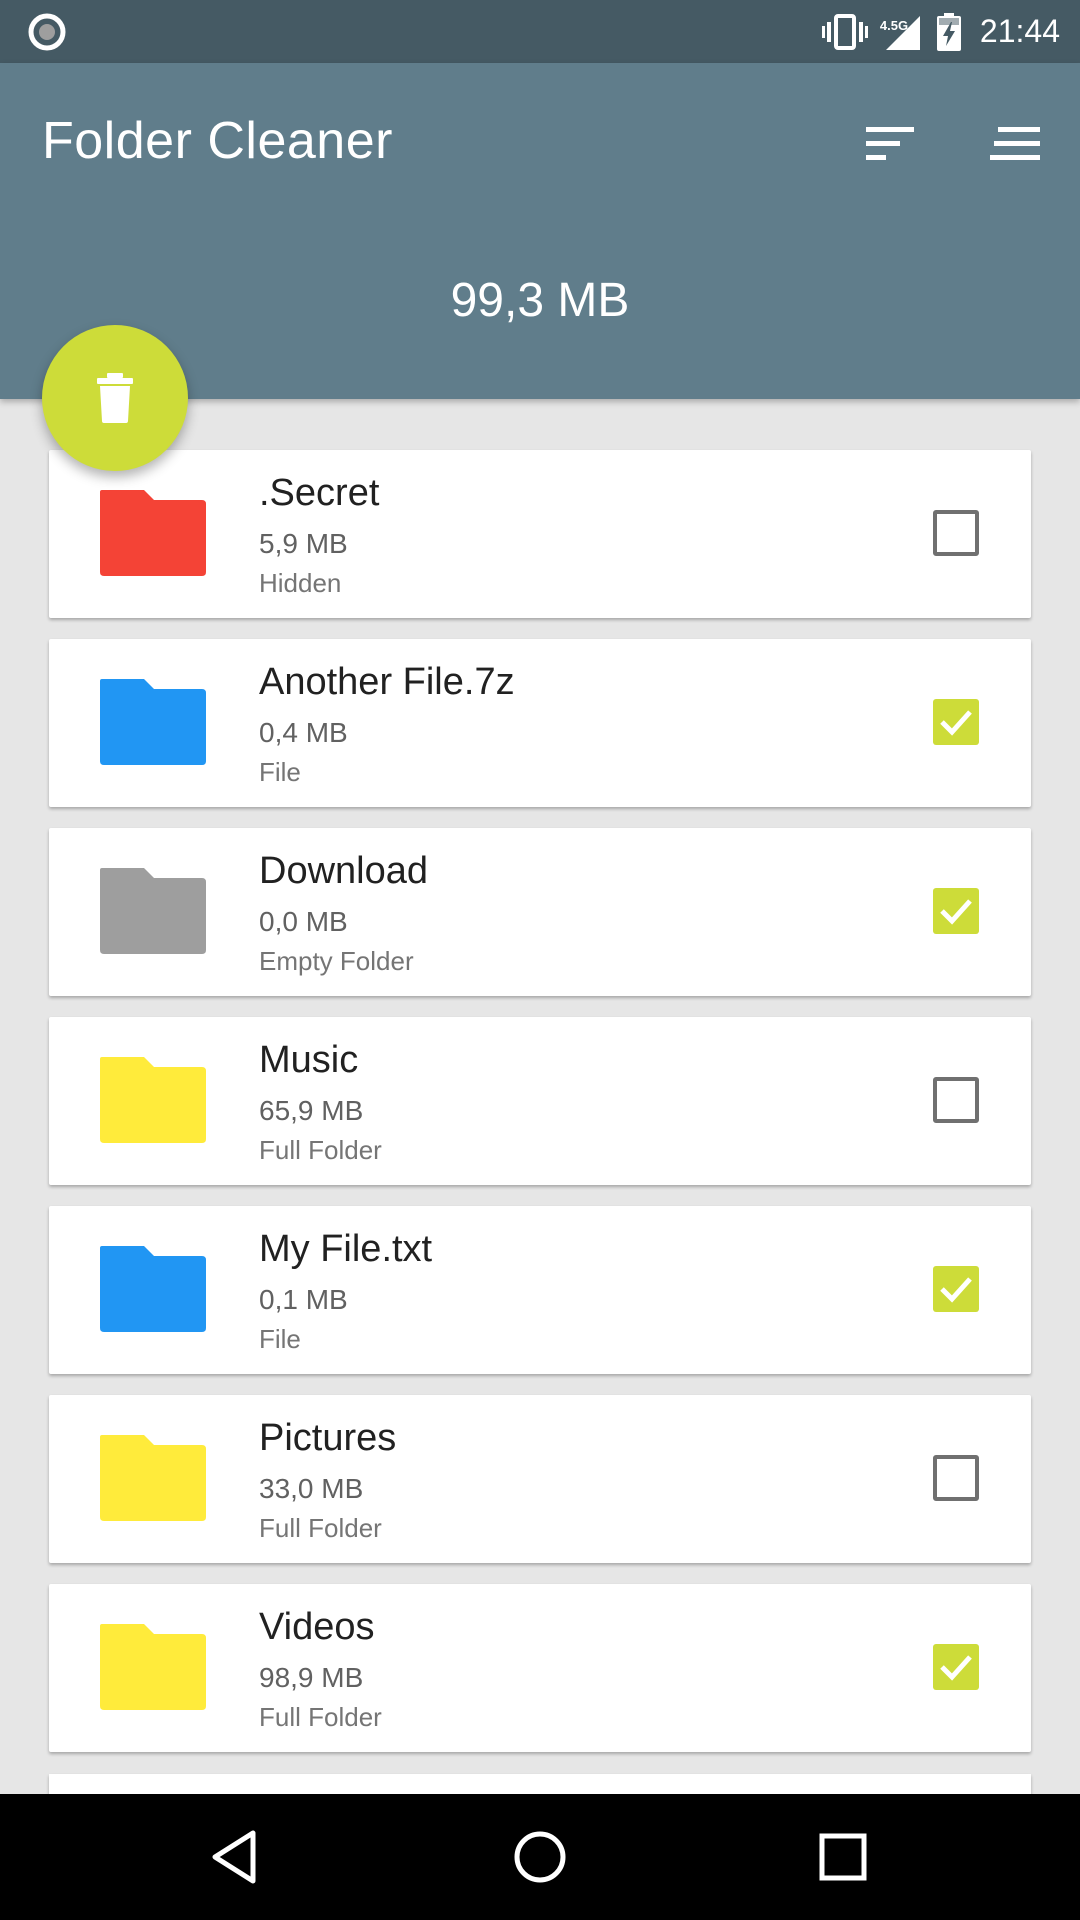  I want to click on item-name: Music, so click(309, 1060).